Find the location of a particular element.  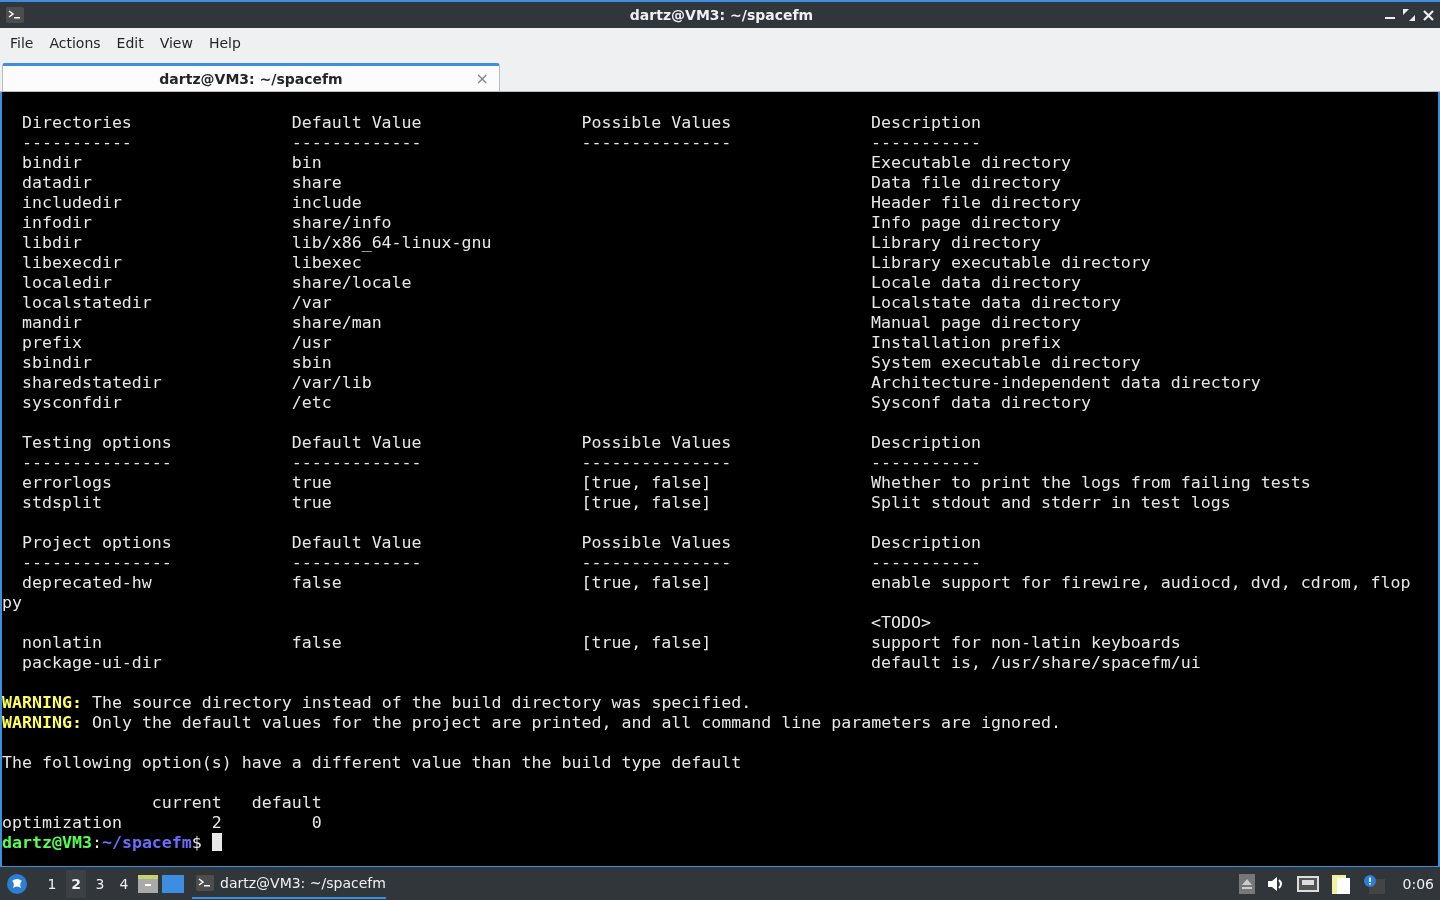

table-cell-text: /etc is located at coordinates (312, 403).